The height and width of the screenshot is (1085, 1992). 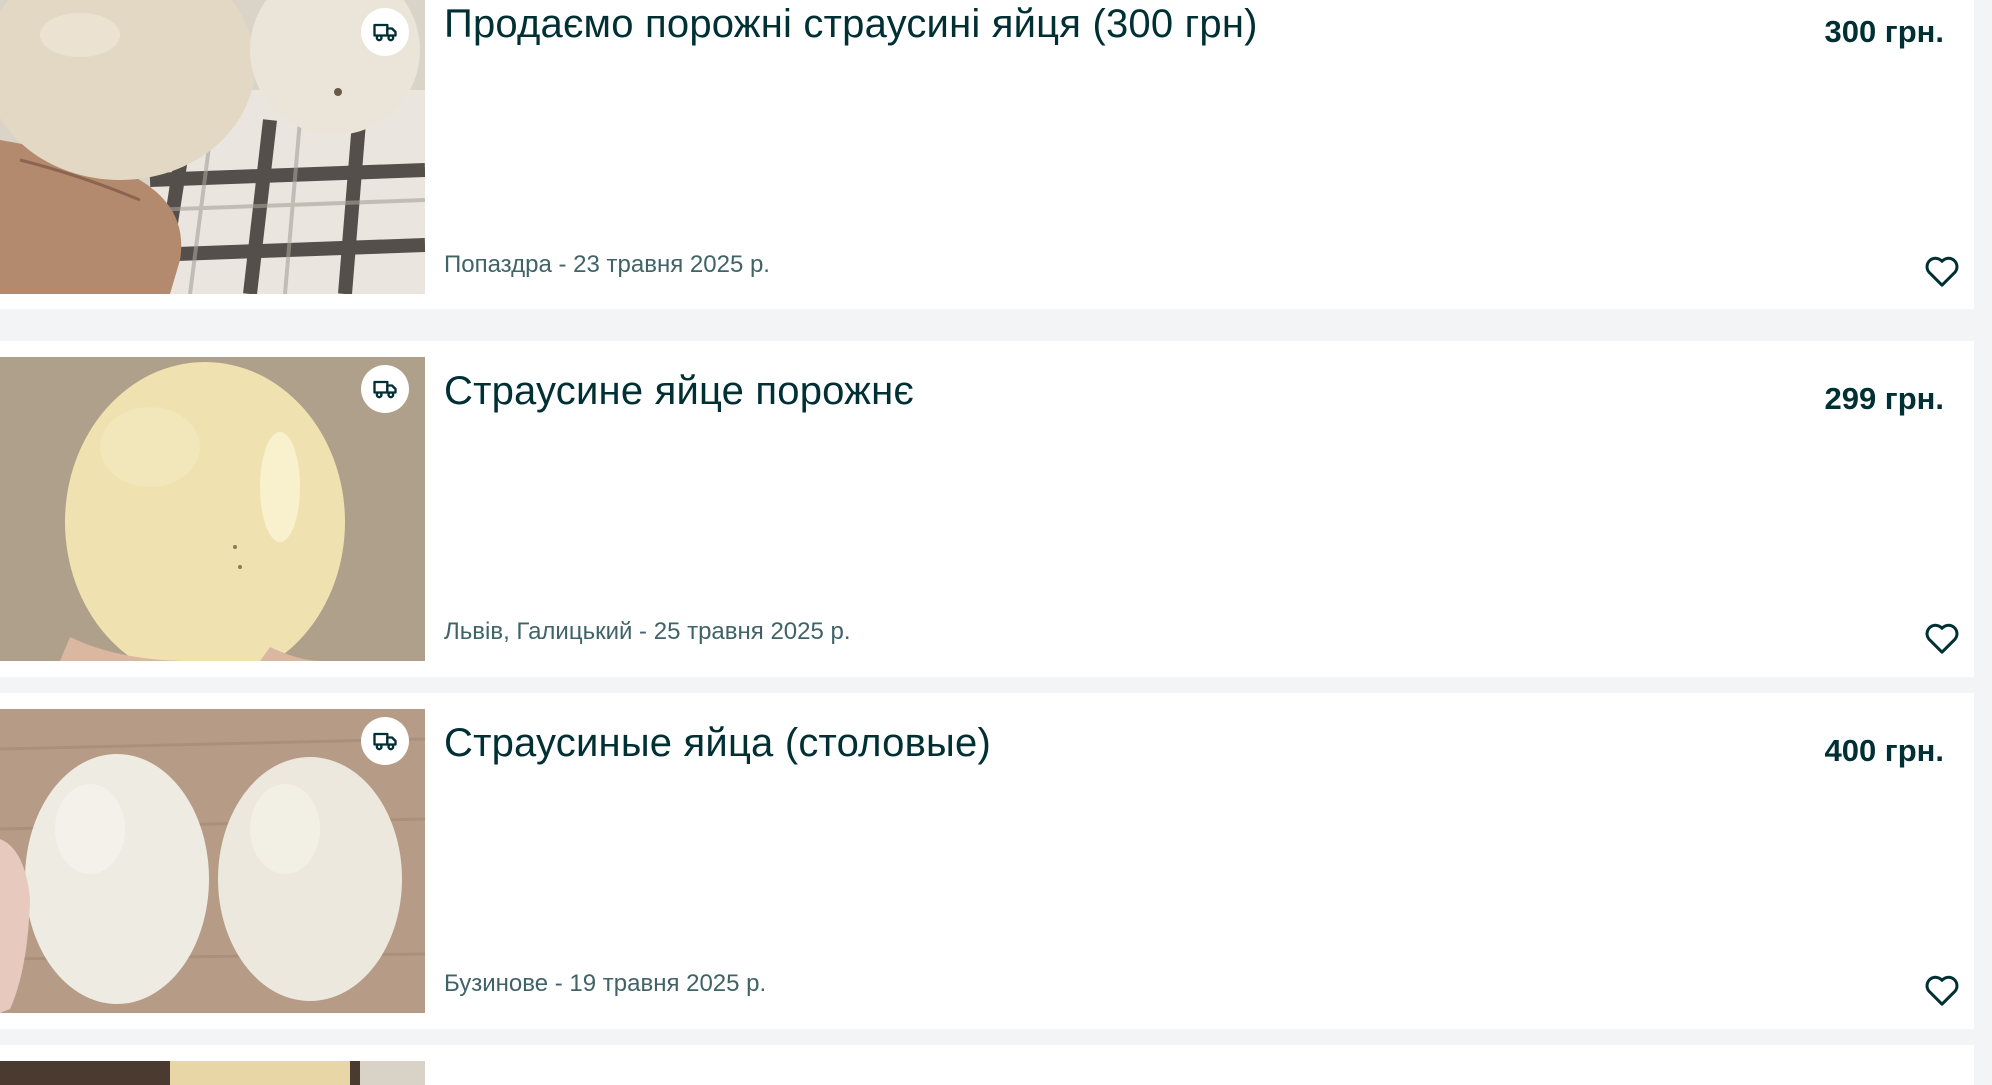 I want to click on ostrich-egg-photo, so click(x=212, y=509).